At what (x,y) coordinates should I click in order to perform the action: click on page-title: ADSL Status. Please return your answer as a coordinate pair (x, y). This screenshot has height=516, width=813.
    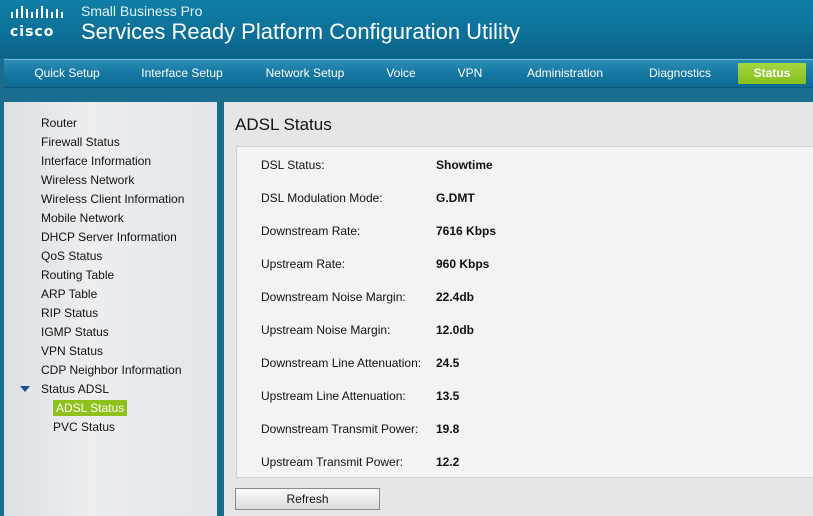
    Looking at the image, I should click on (283, 124).